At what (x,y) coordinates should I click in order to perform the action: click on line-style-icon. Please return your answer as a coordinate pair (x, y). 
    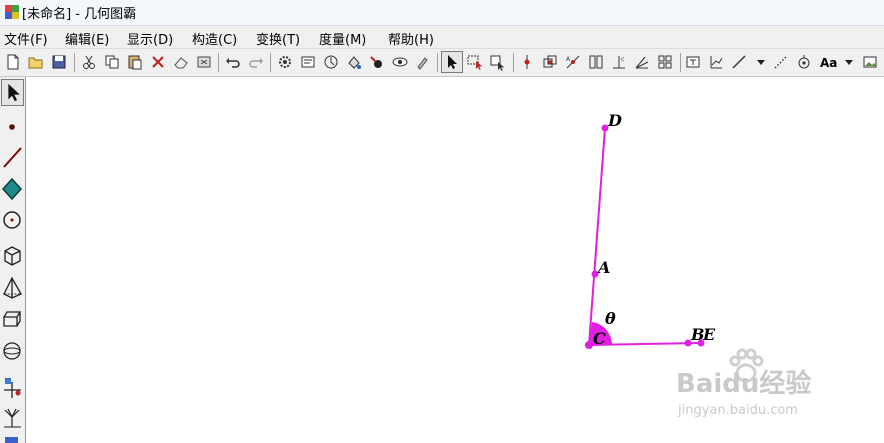
    Looking at the image, I should click on (739, 62).